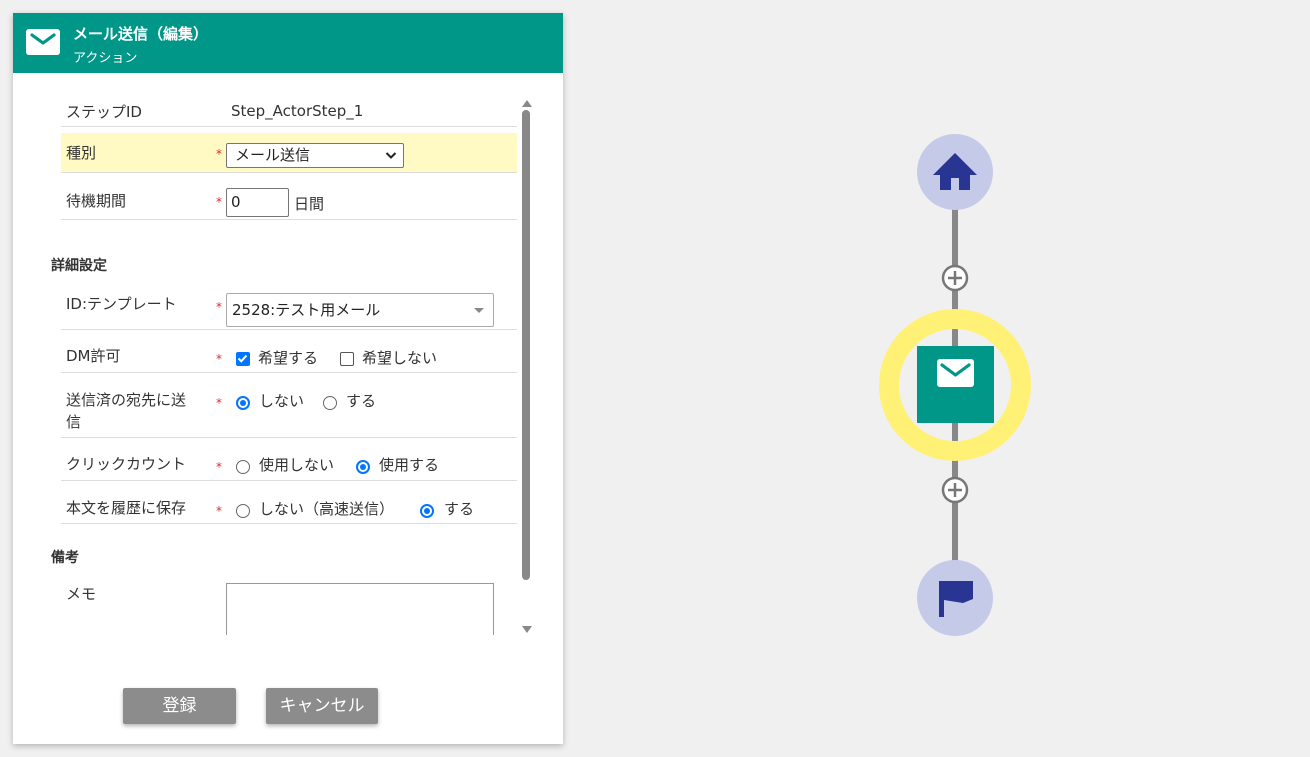 The image size is (1310, 757). Describe the element at coordinates (297, 111) in the screenshot. I see `step-id-value: Step_ActorStep_1` at that location.